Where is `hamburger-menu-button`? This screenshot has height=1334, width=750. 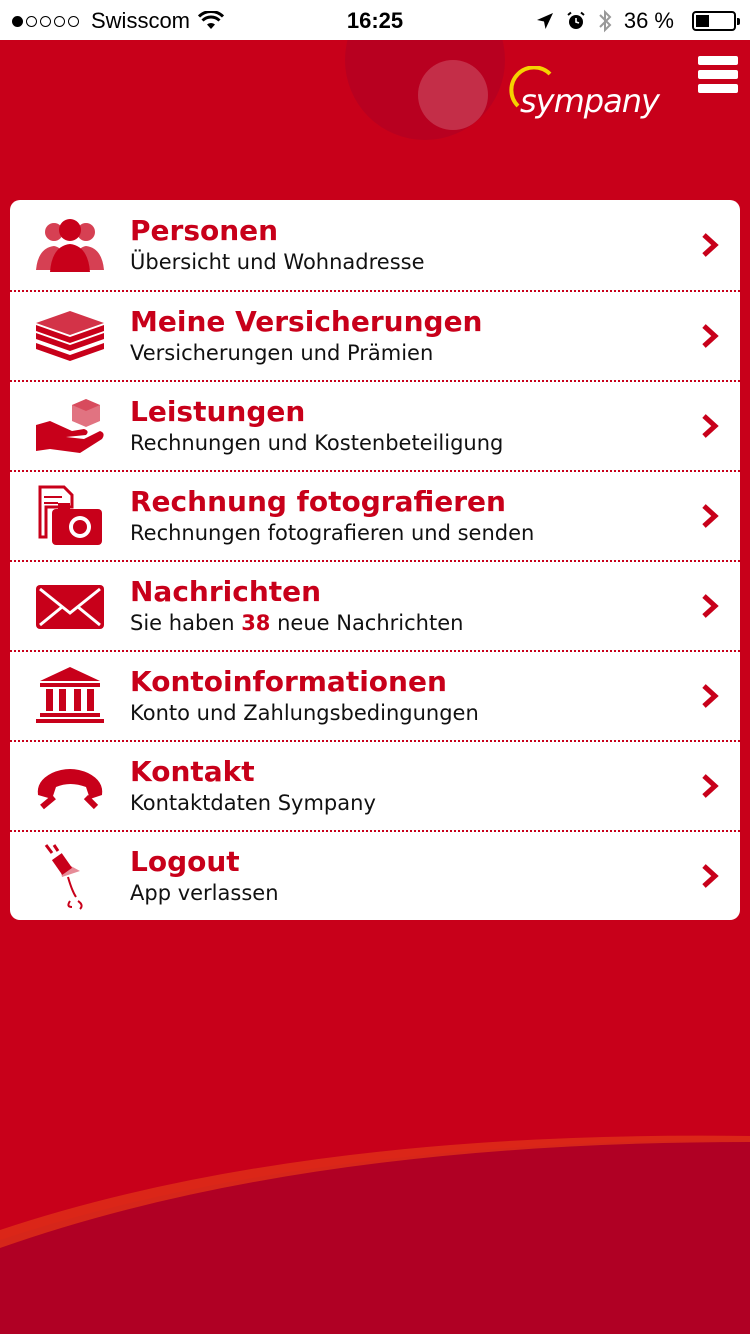
hamburger-menu-button is located at coordinates (718, 76).